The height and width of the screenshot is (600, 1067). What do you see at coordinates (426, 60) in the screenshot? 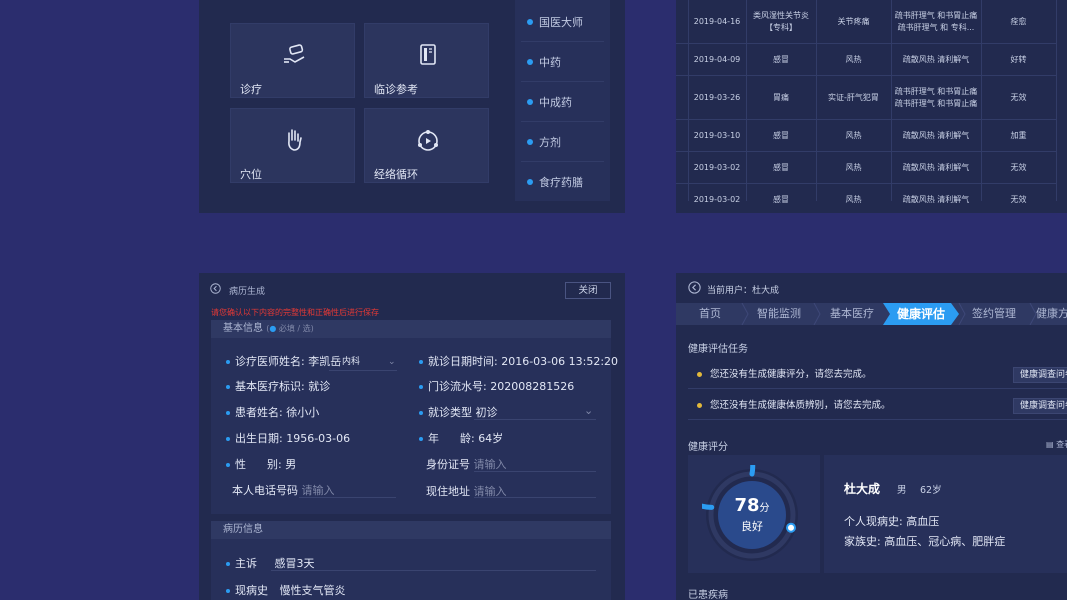
I see `tile-clinical-reference: 临诊参考` at bounding box center [426, 60].